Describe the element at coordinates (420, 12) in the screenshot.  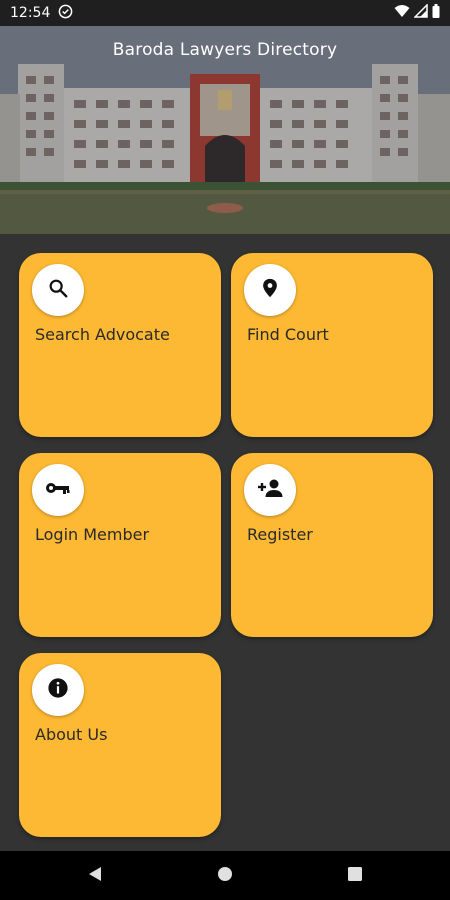
I see `cell-signal-icon` at that location.